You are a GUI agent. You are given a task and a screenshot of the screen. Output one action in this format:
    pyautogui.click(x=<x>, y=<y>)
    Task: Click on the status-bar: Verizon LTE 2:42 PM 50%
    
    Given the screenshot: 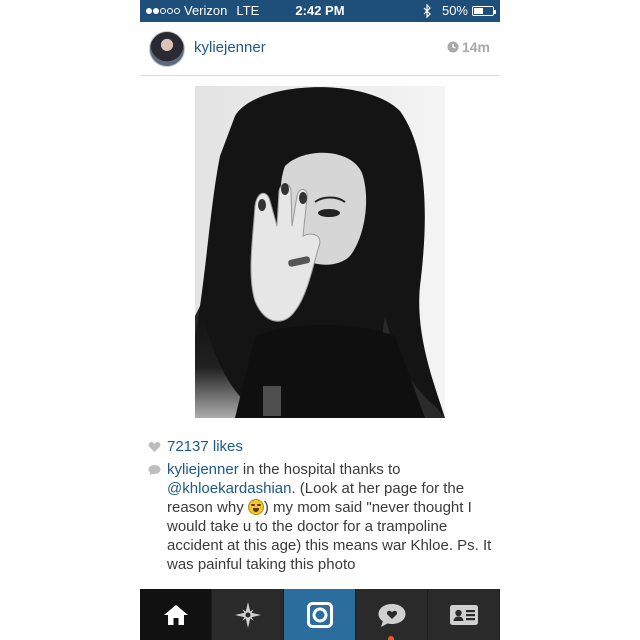 What is the action you would take?
    pyautogui.click(x=320, y=11)
    